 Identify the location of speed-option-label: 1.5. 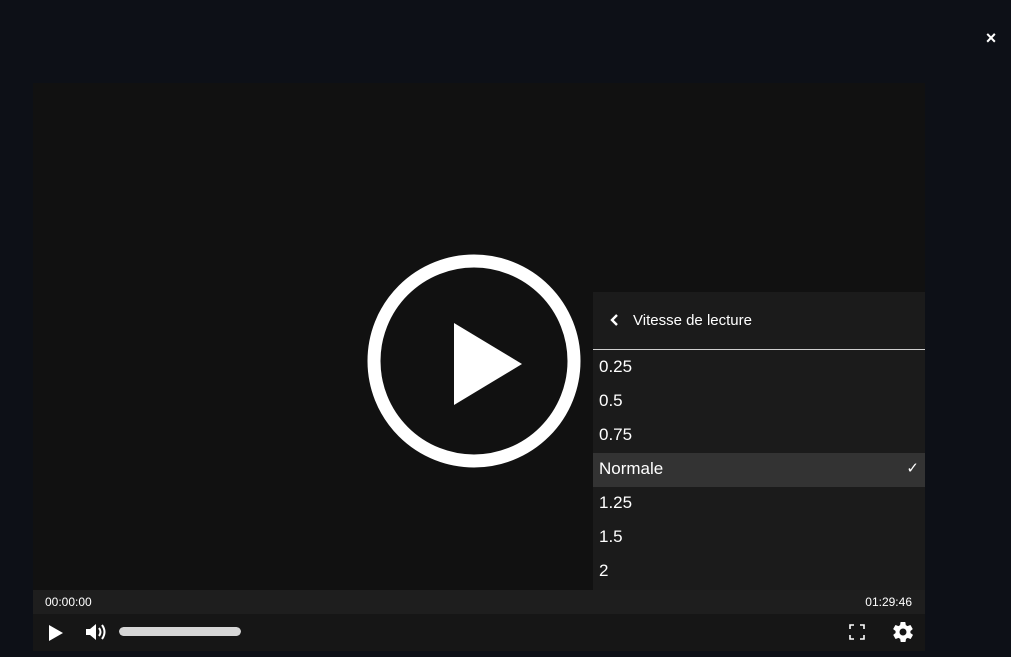
(611, 536).